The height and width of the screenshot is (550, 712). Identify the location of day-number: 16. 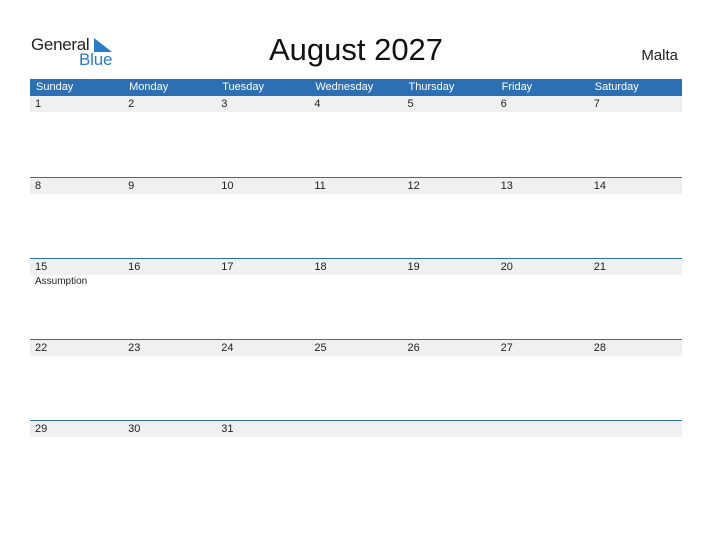
(134, 267).